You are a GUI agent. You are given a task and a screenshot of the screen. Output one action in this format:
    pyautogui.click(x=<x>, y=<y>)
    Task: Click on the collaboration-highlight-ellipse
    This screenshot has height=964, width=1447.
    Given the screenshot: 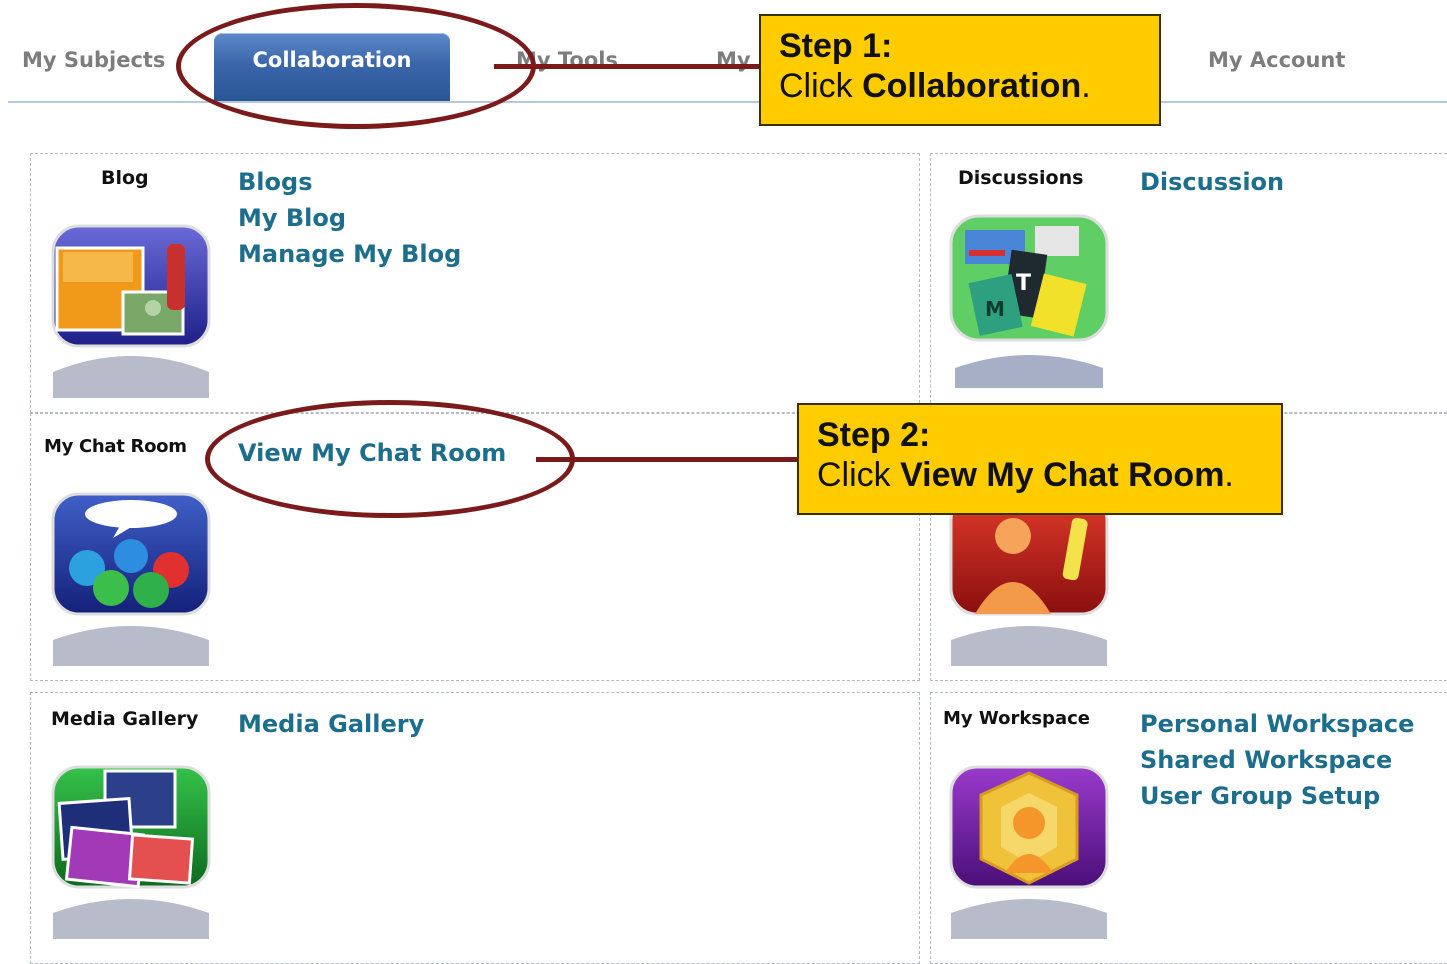 What is the action you would take?
    pyautogui.click(x=356, y=66)
    